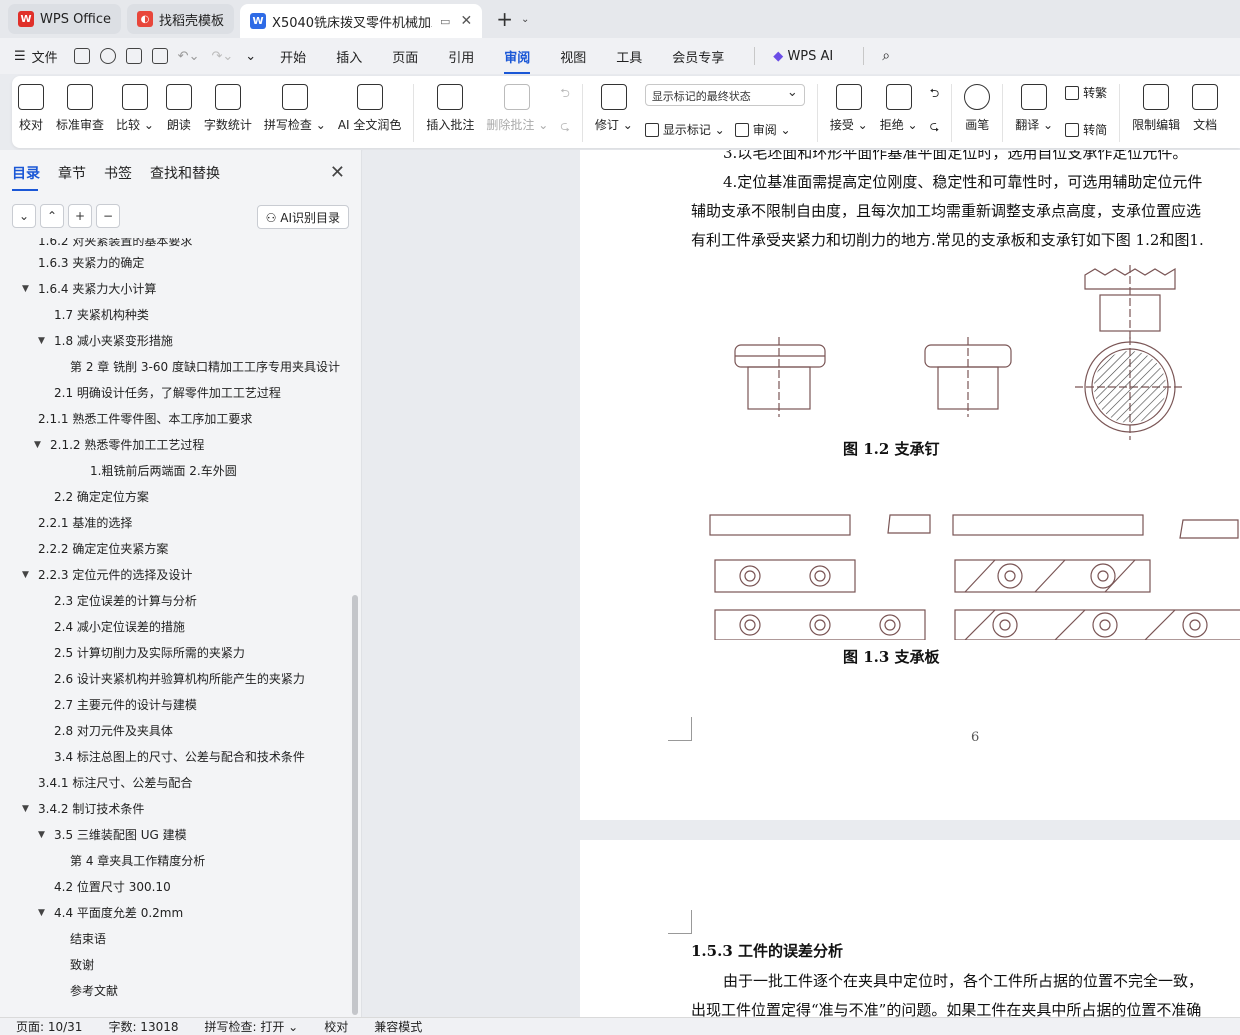  What do you see at coordinates (175, 244) in the screenshot?
I see `toc-item: 1.6.2 对夹紧装置的基本要求` at bounding box center [175, 244].